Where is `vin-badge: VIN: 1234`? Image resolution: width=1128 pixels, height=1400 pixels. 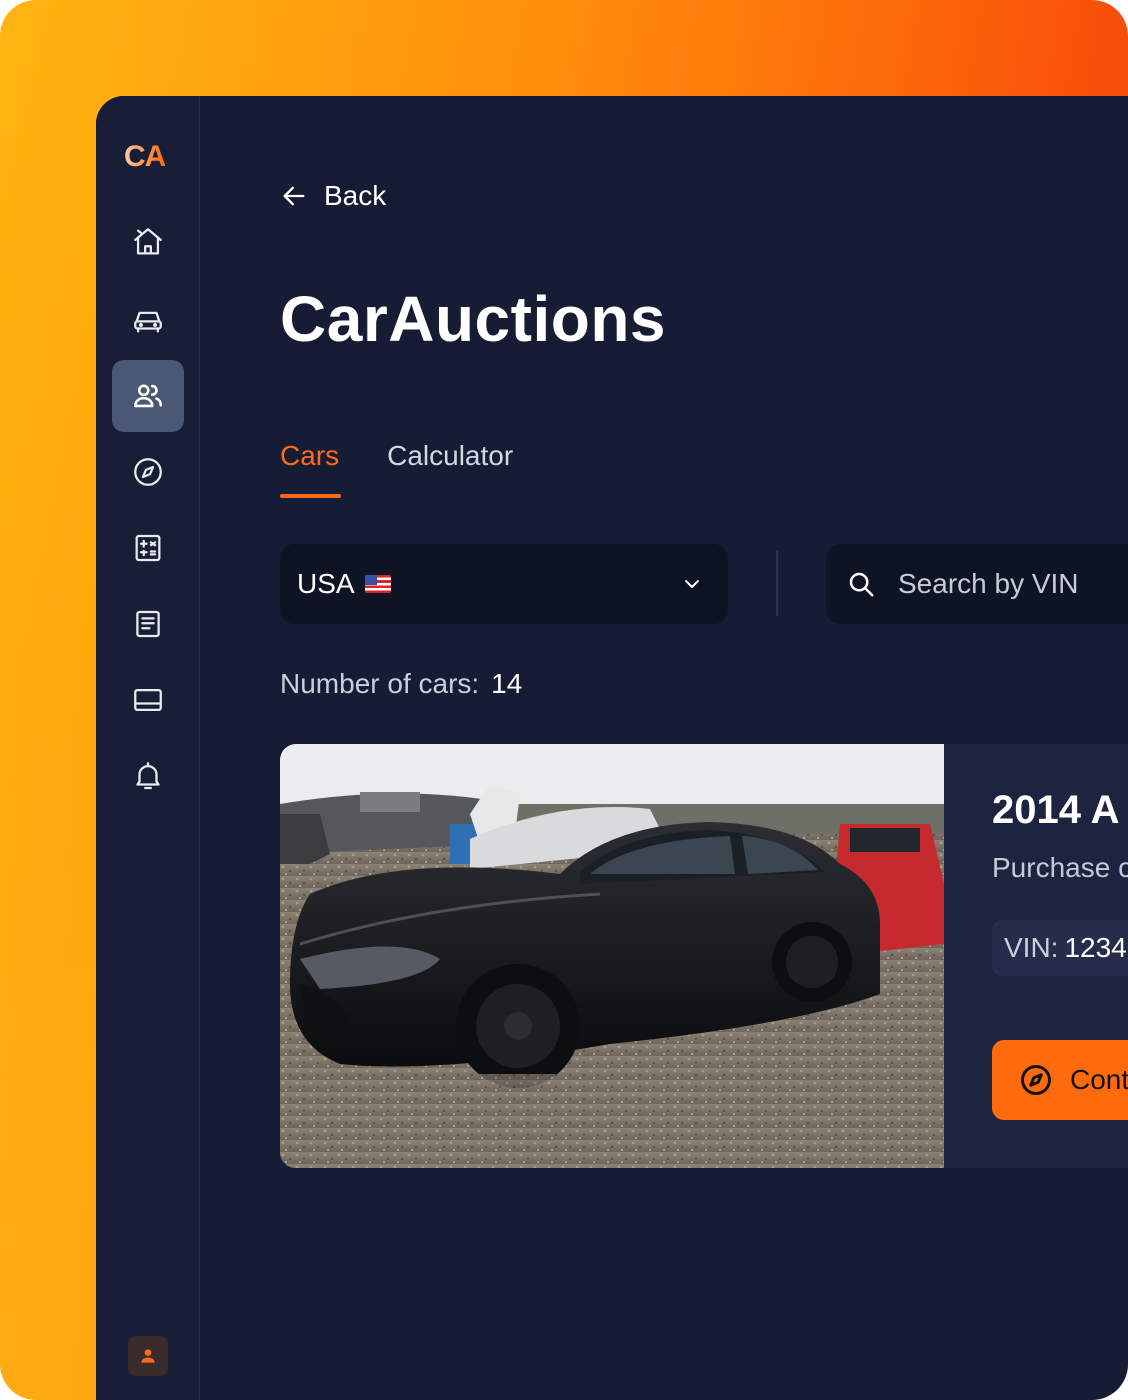
vin-badge: VIN: 1234 is located at coordinates (1060, 948).